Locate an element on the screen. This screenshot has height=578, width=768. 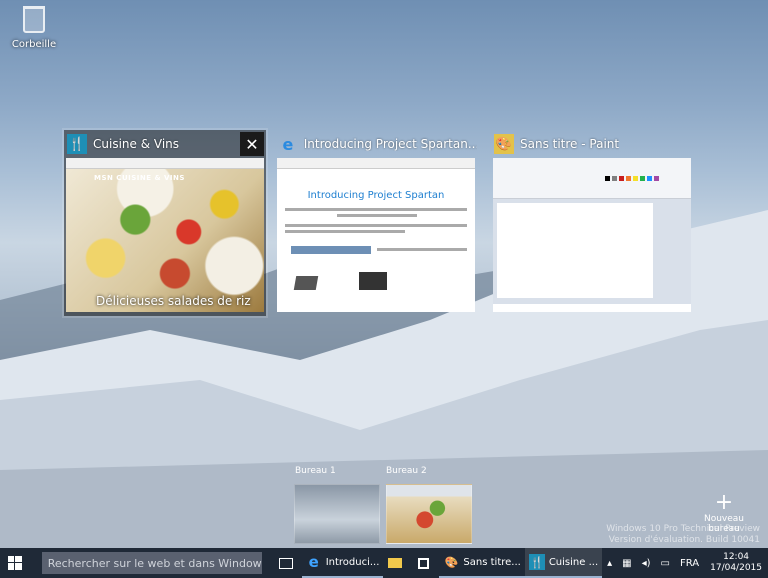
desktop-label: Bureau 2 is located at coordinates (406, 471).